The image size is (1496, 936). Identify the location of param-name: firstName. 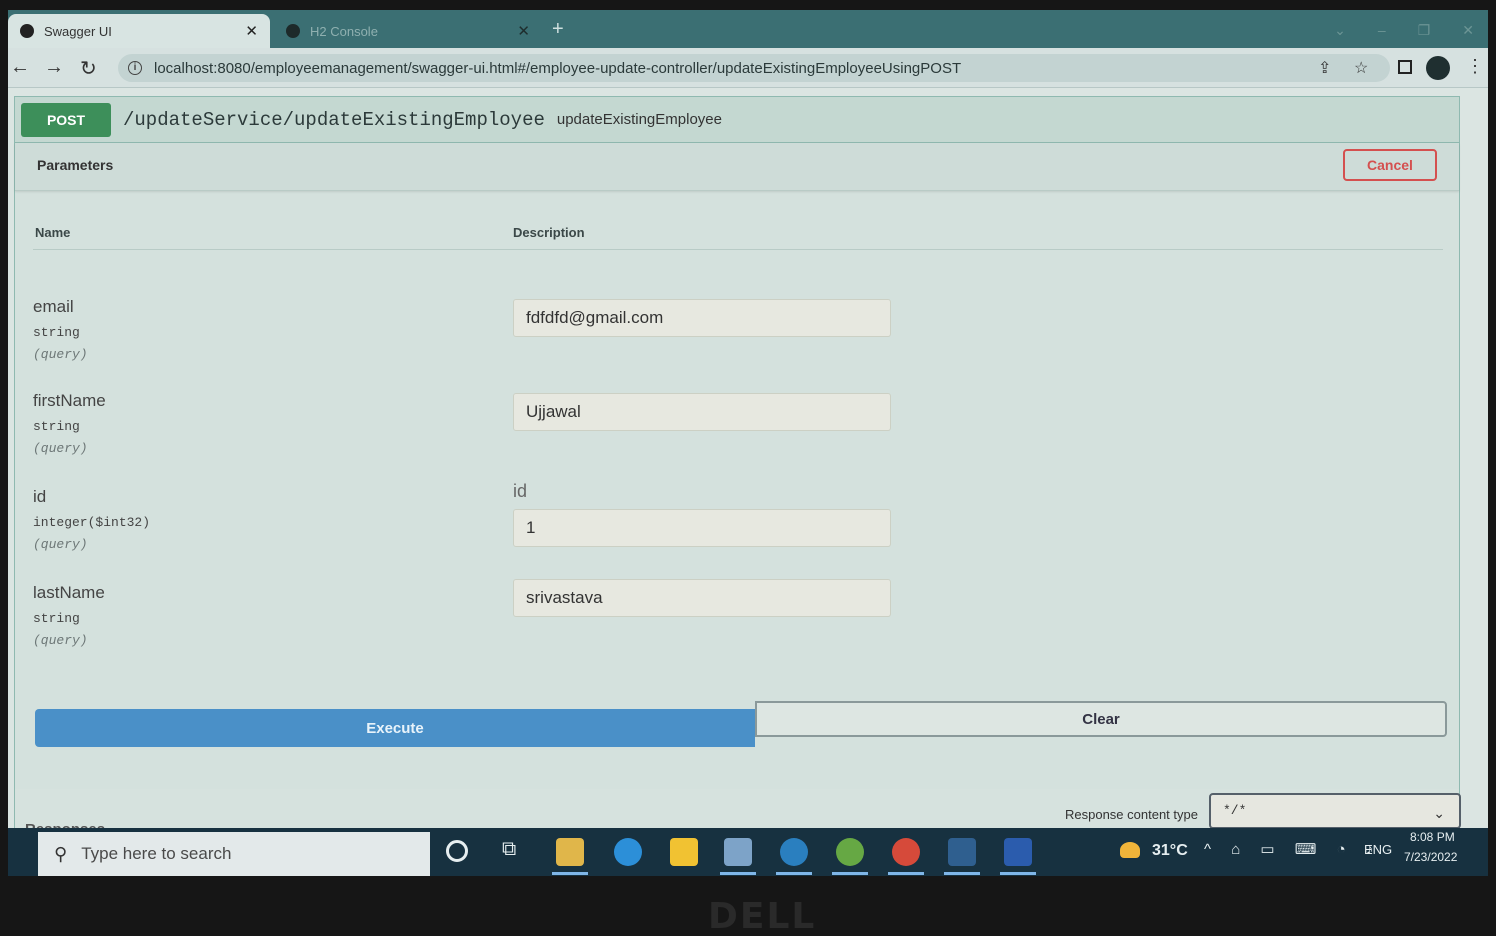
(69, 400).